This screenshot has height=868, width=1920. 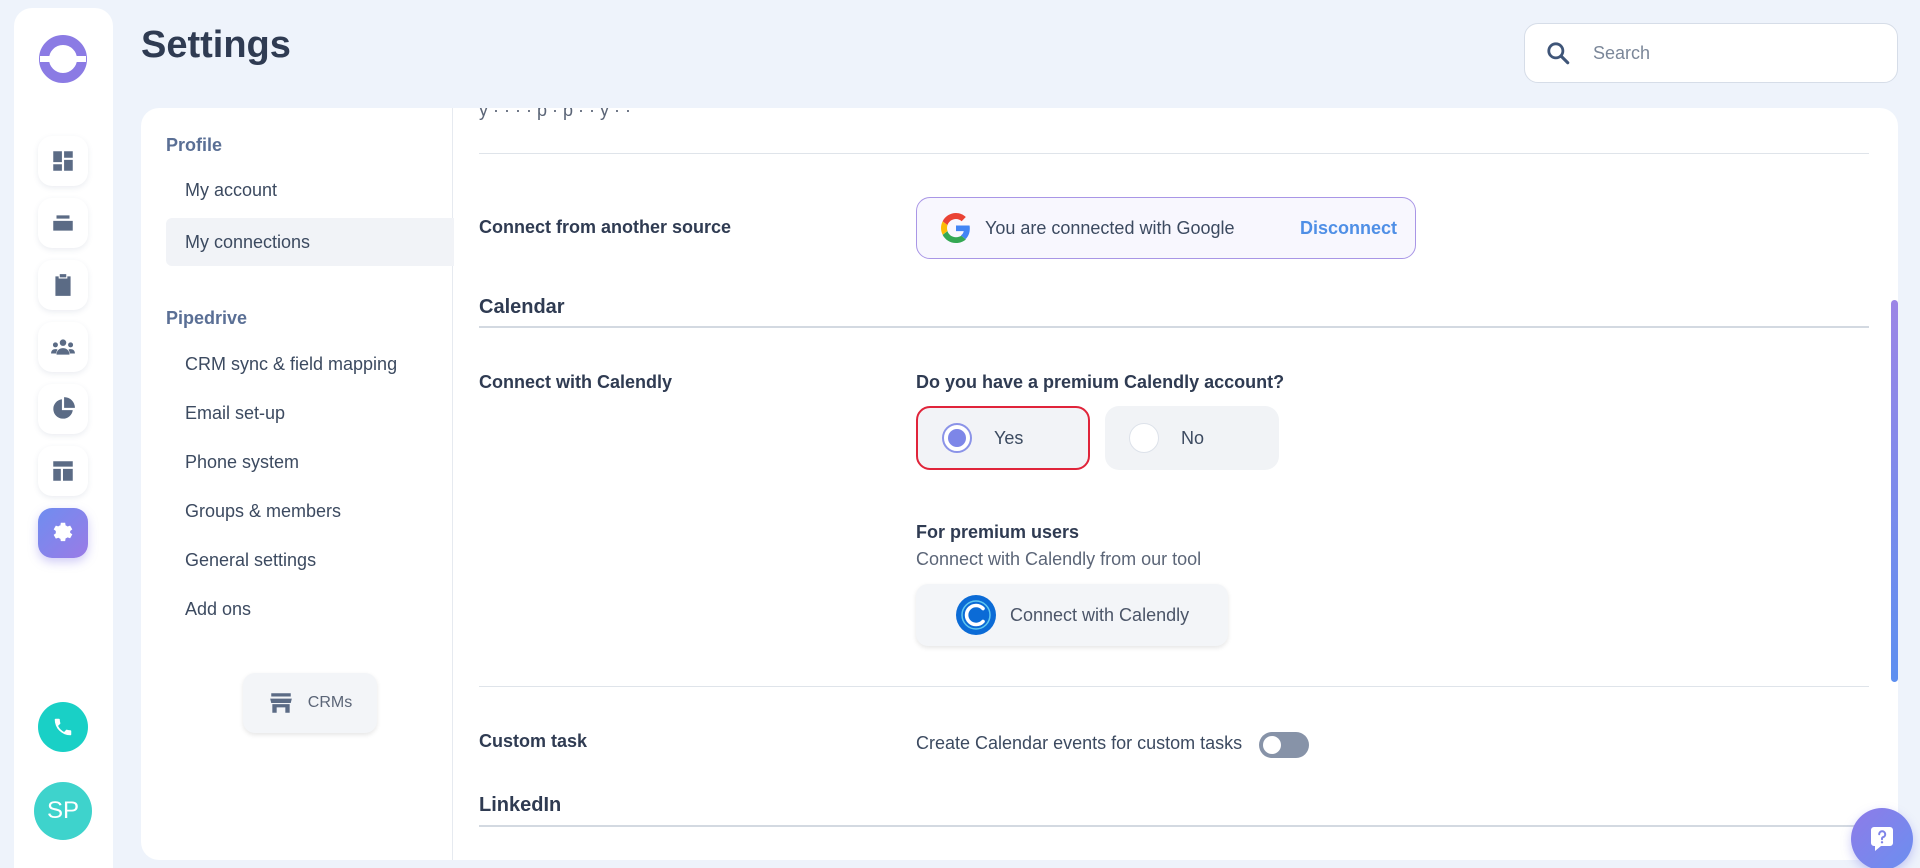 I want to click on custom-task-toggle, so click(x=1284, y=745).